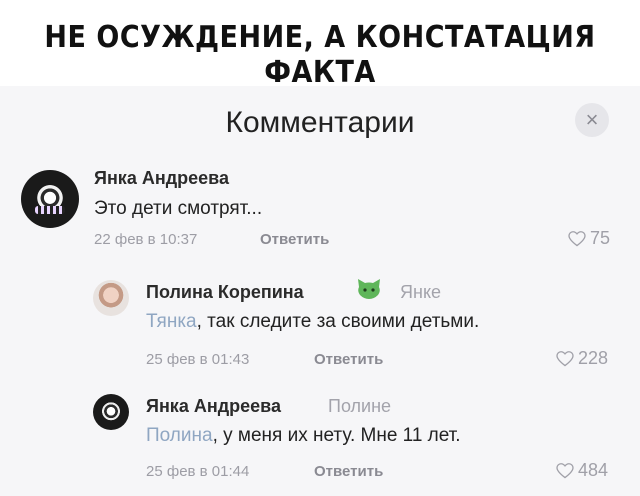  I want to click on like-button: 228, so click(582, 358).